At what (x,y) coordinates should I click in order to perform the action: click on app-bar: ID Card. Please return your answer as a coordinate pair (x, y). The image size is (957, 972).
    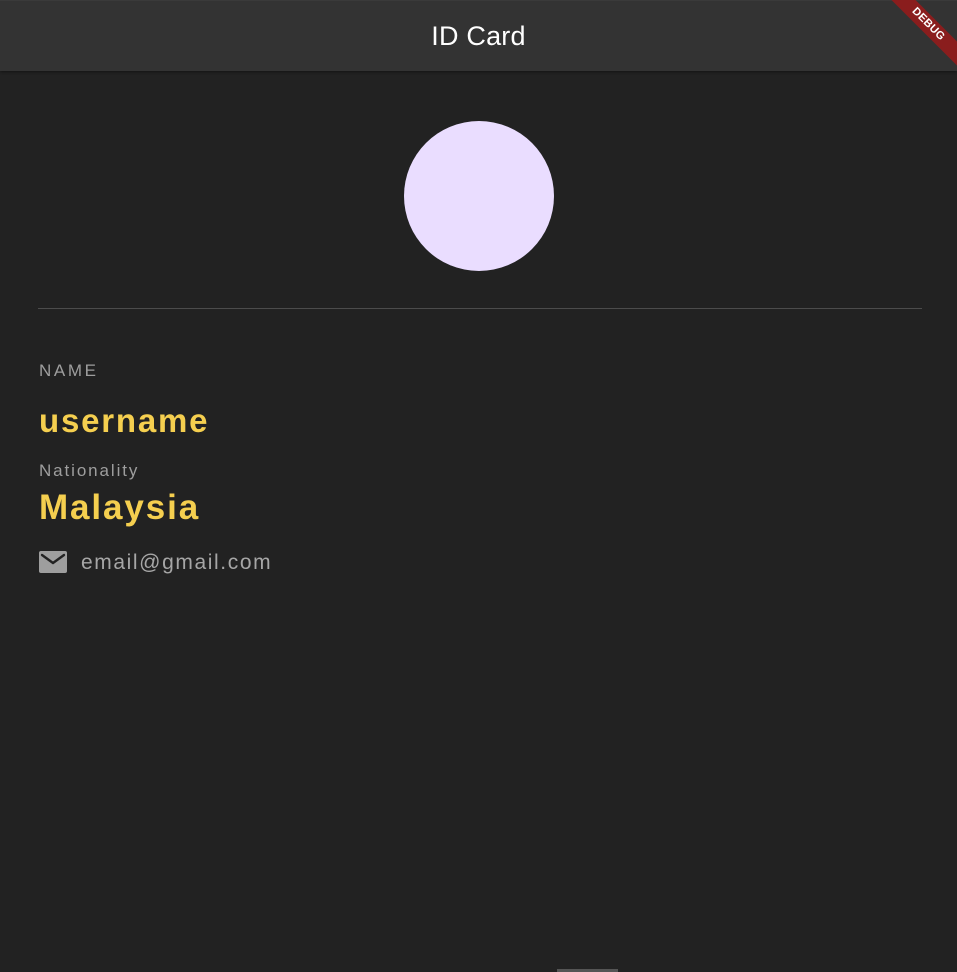
    Looking at the image, I should click on (478, 35).